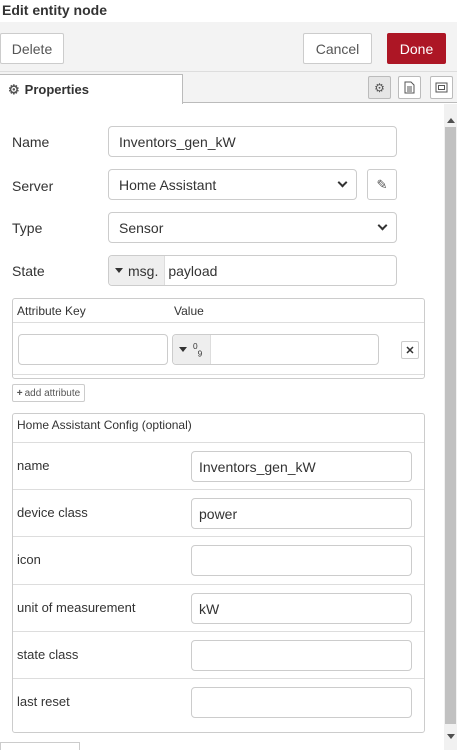 This screenshot has width=457, height=750. What do you see at coordinates (228, 88) in the screenshot?
I see `tab-bar: ⚙ Properties ⚙` at bounding box center [228, 88].